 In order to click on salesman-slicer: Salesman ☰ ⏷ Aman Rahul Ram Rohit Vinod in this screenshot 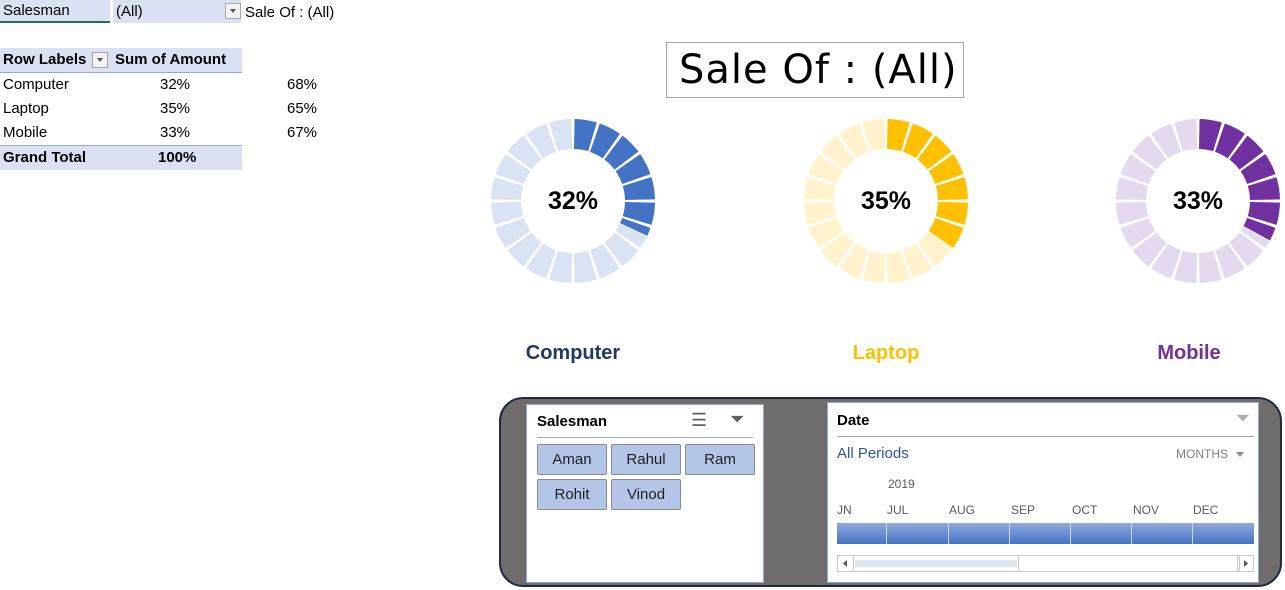, I will do `click(645, 493)`.